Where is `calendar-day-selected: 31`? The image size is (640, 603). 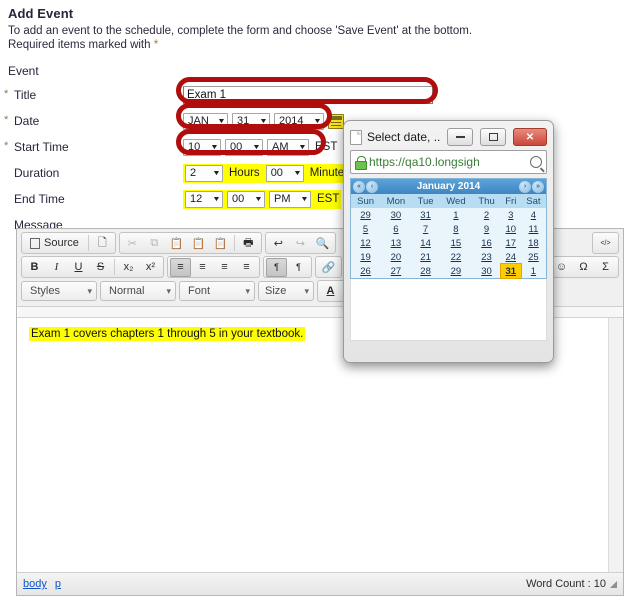 calendar-day-selected: 31 is located at coordinates (510, 271).